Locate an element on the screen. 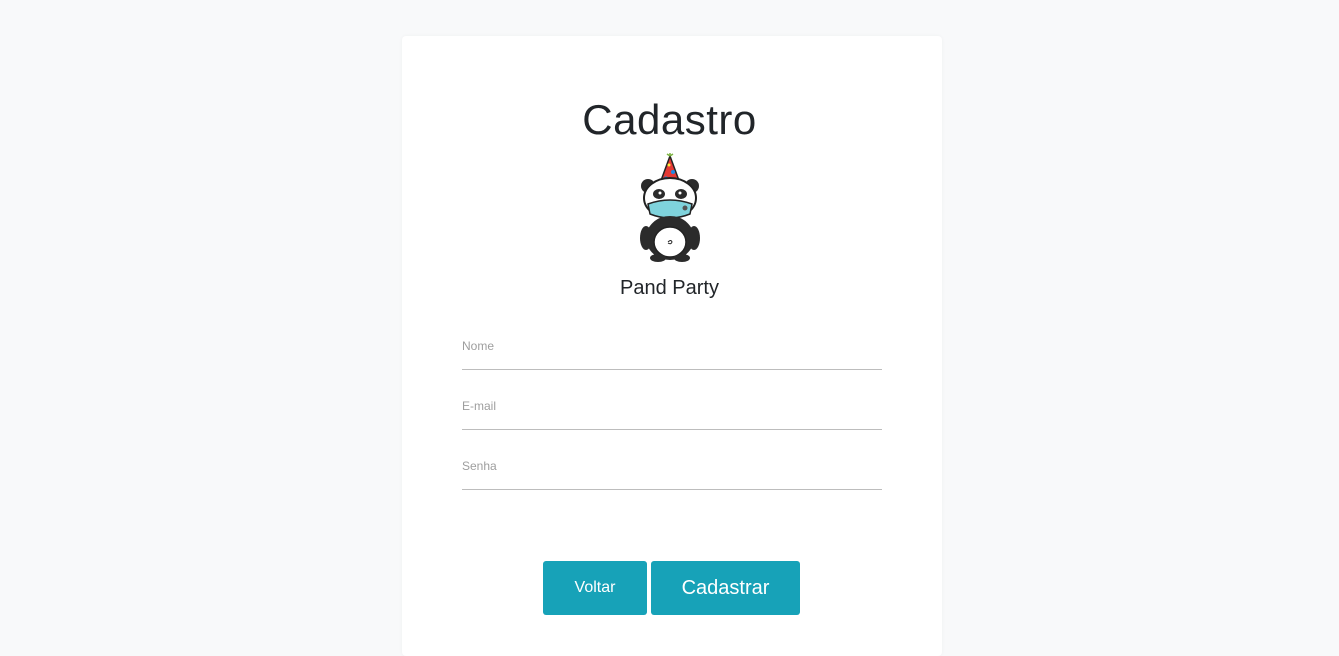 This screenshot has height=656, width=1339. password-input is located at coordinates (672, 480).